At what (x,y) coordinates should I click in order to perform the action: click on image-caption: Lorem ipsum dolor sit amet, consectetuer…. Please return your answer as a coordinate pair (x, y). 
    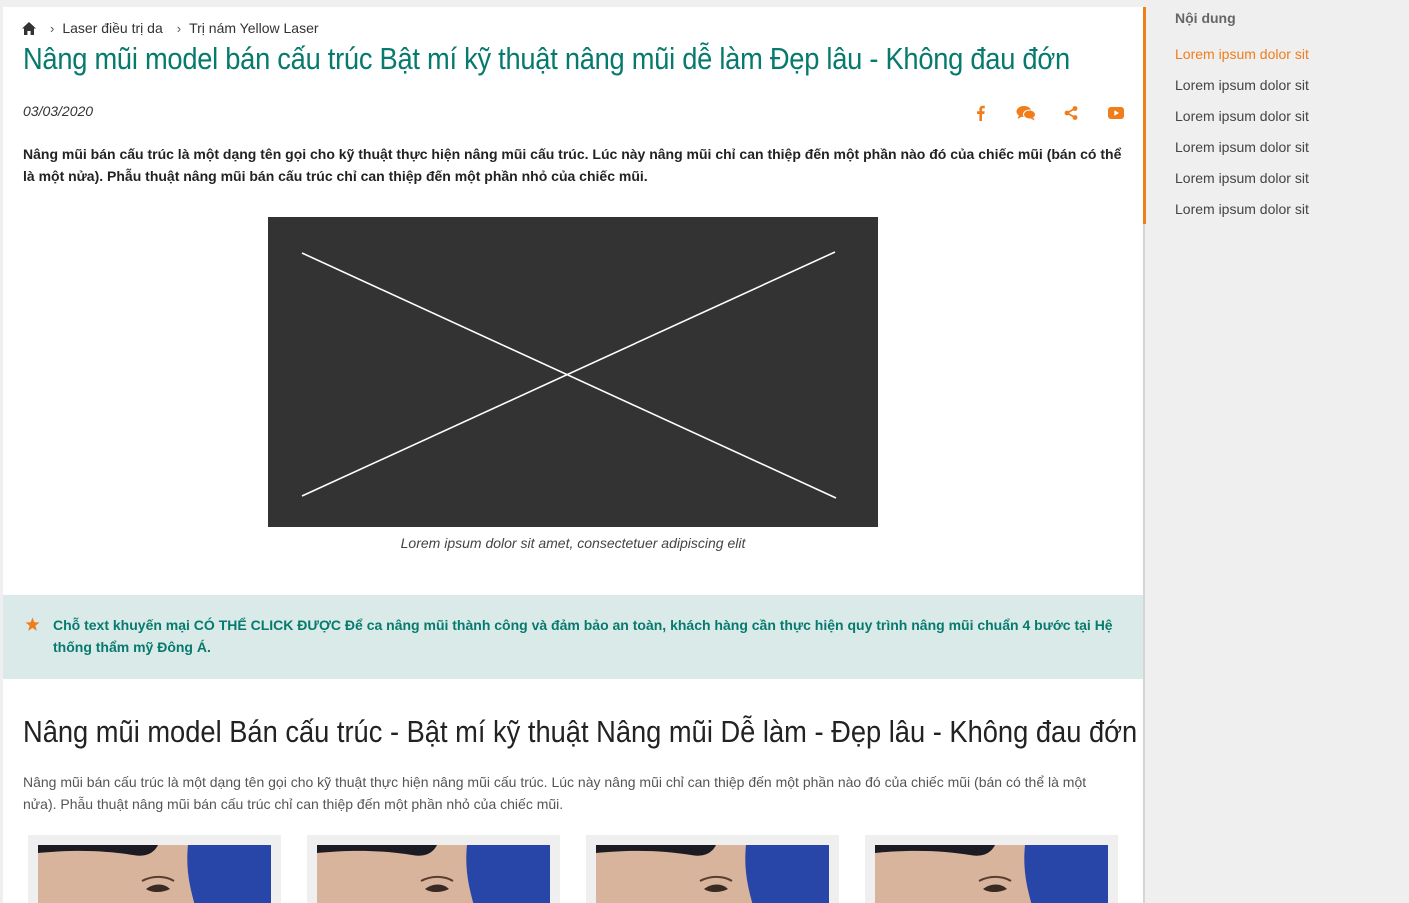
    Looking at the image, I should click on (573, 543).